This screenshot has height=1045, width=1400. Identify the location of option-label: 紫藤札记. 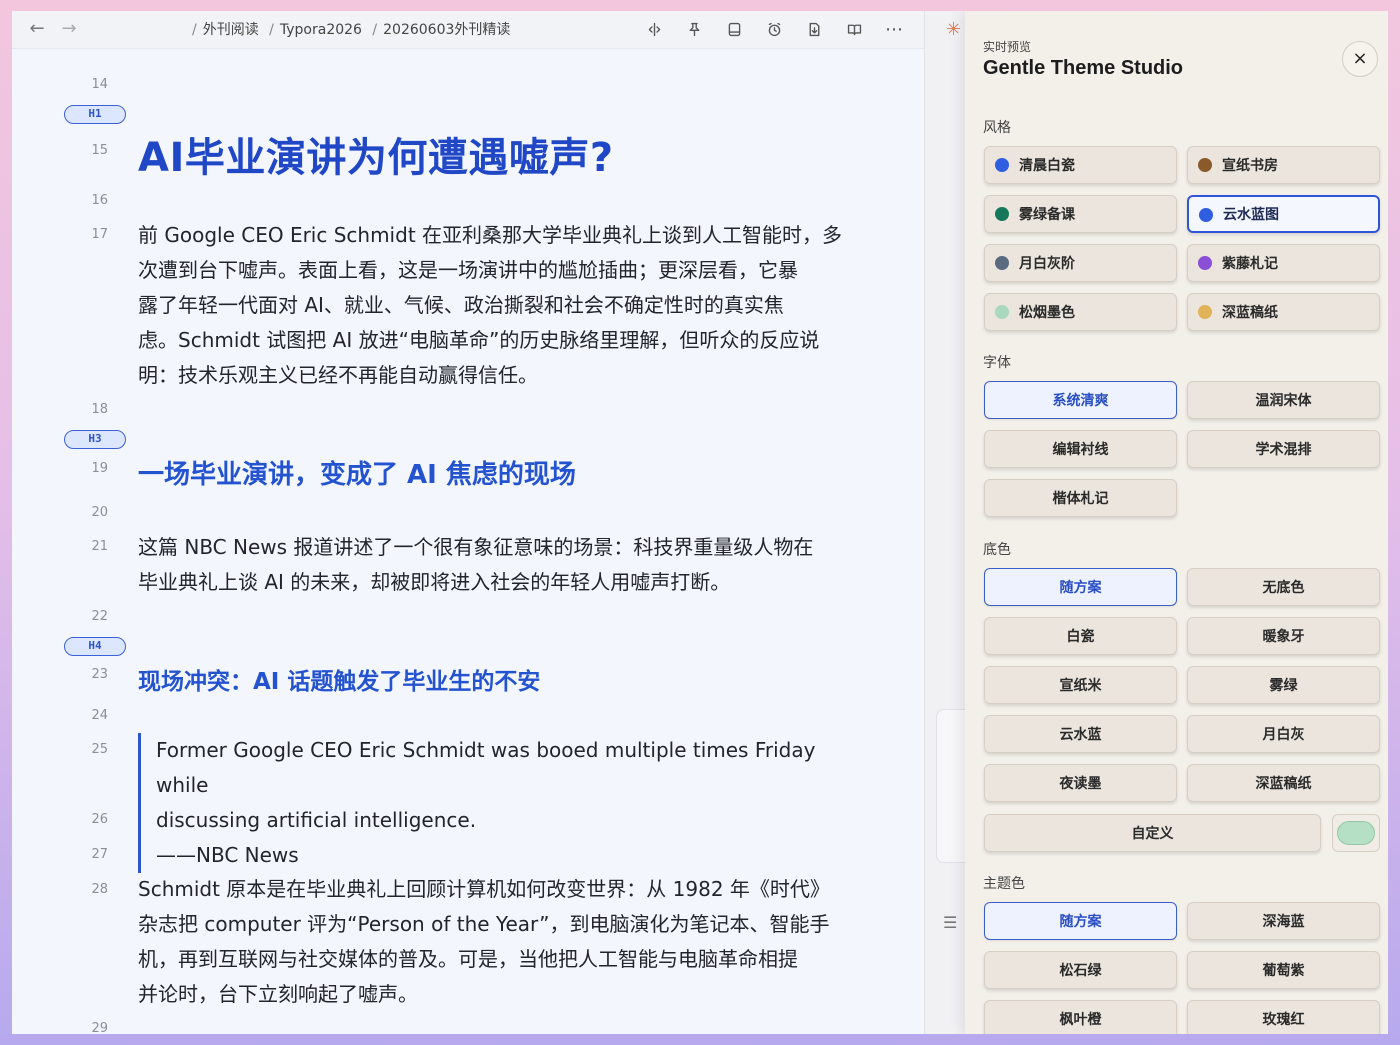
(1250, 264).